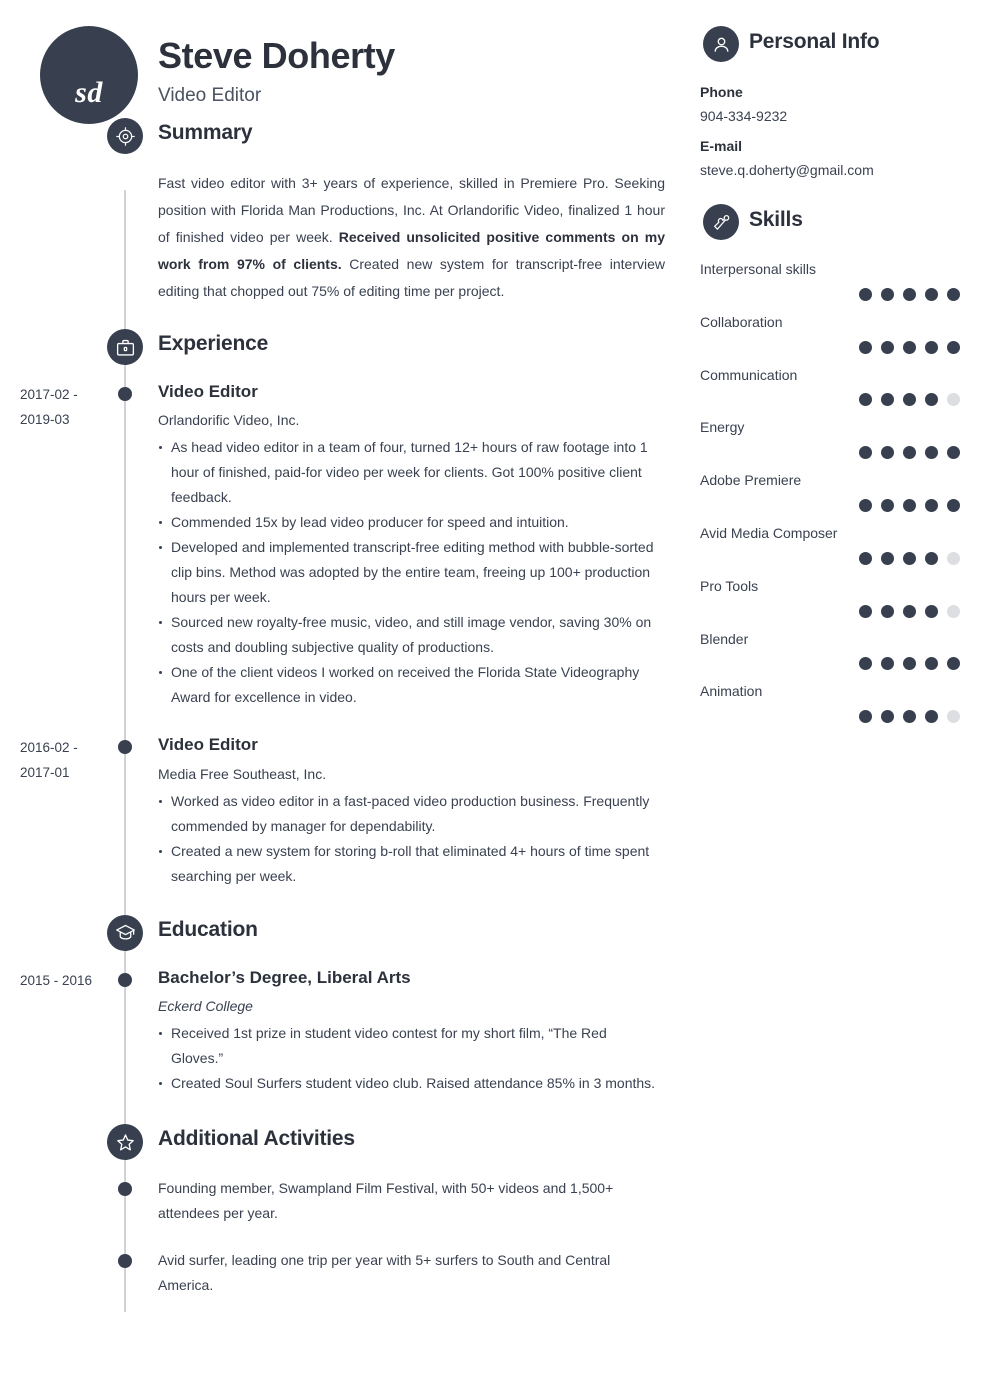 Image resolution: width=990 pixels, height=1400 pixels. I want to click on entry-role: Video Editor, so click(208, 745).